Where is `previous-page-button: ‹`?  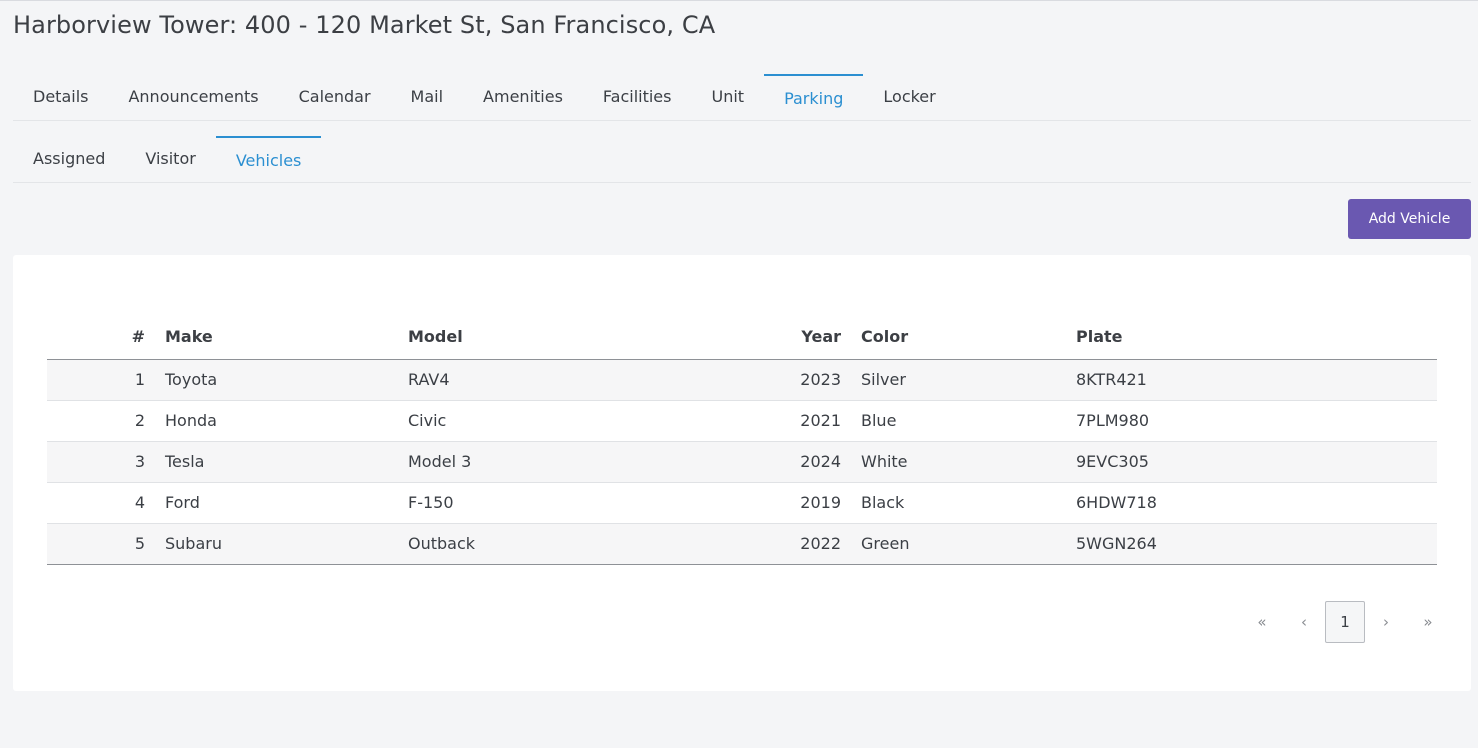 previous-page-button: ‹ is located at coordinates (1304, 622).